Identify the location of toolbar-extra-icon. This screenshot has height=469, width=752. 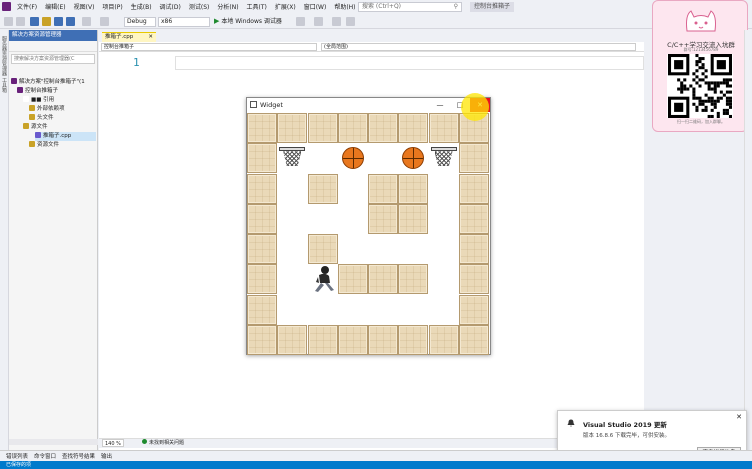
(300, 21).